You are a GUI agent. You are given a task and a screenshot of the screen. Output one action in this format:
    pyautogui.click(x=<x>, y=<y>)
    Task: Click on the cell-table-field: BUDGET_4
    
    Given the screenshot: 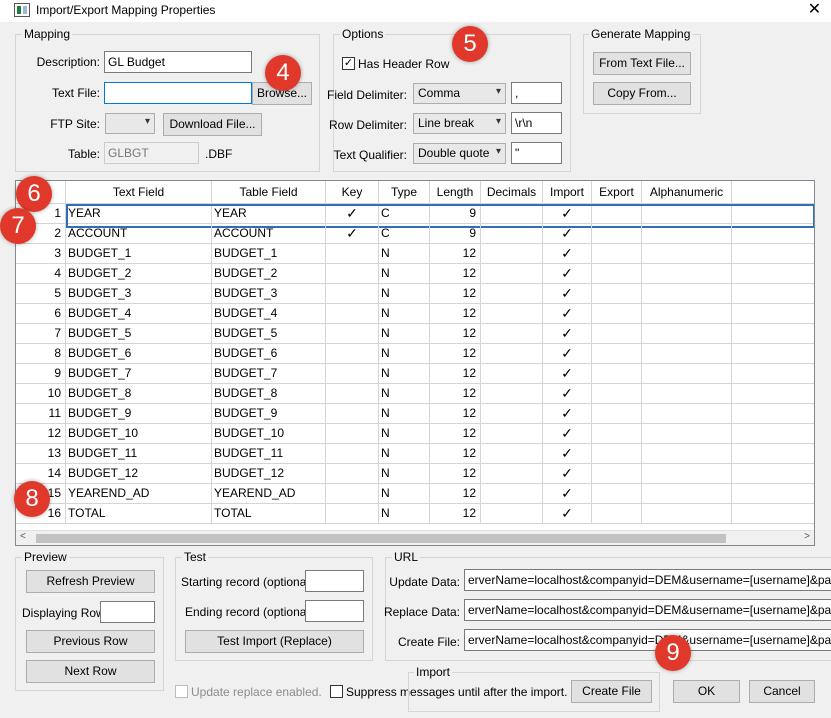 What is the action you would take?
    pyautogui.click(x=269, y=314)
    